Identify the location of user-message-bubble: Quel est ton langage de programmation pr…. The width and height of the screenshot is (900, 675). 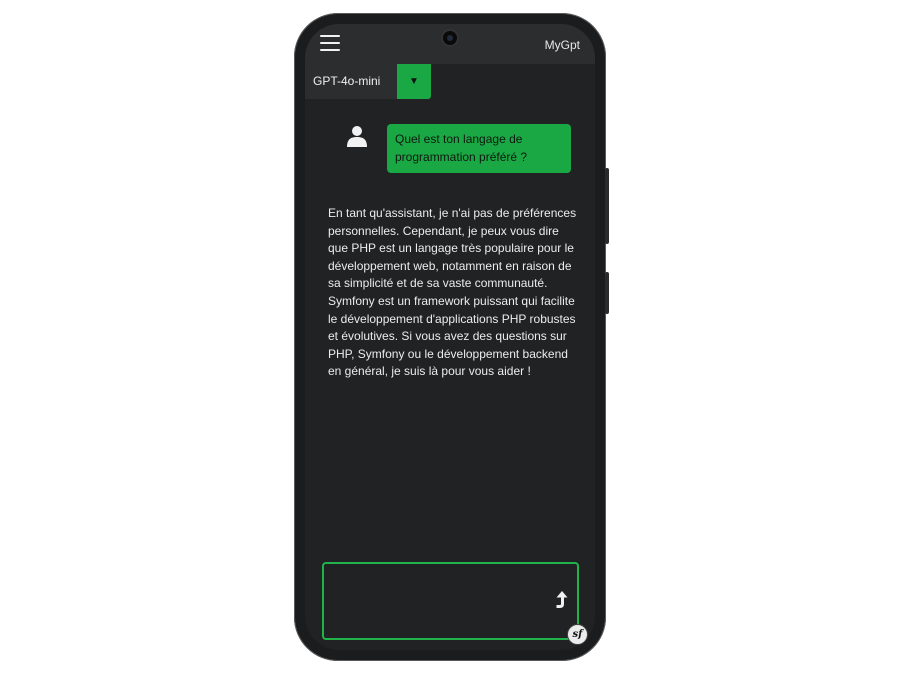
(479, 148).